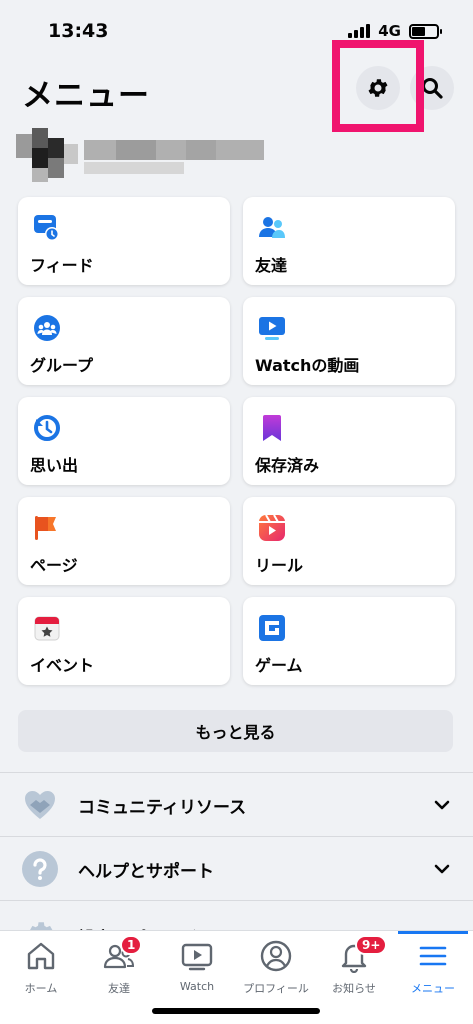  Describe the element at coordinates (272, 227) in the screenshot. I see `friends-icon` at that location.